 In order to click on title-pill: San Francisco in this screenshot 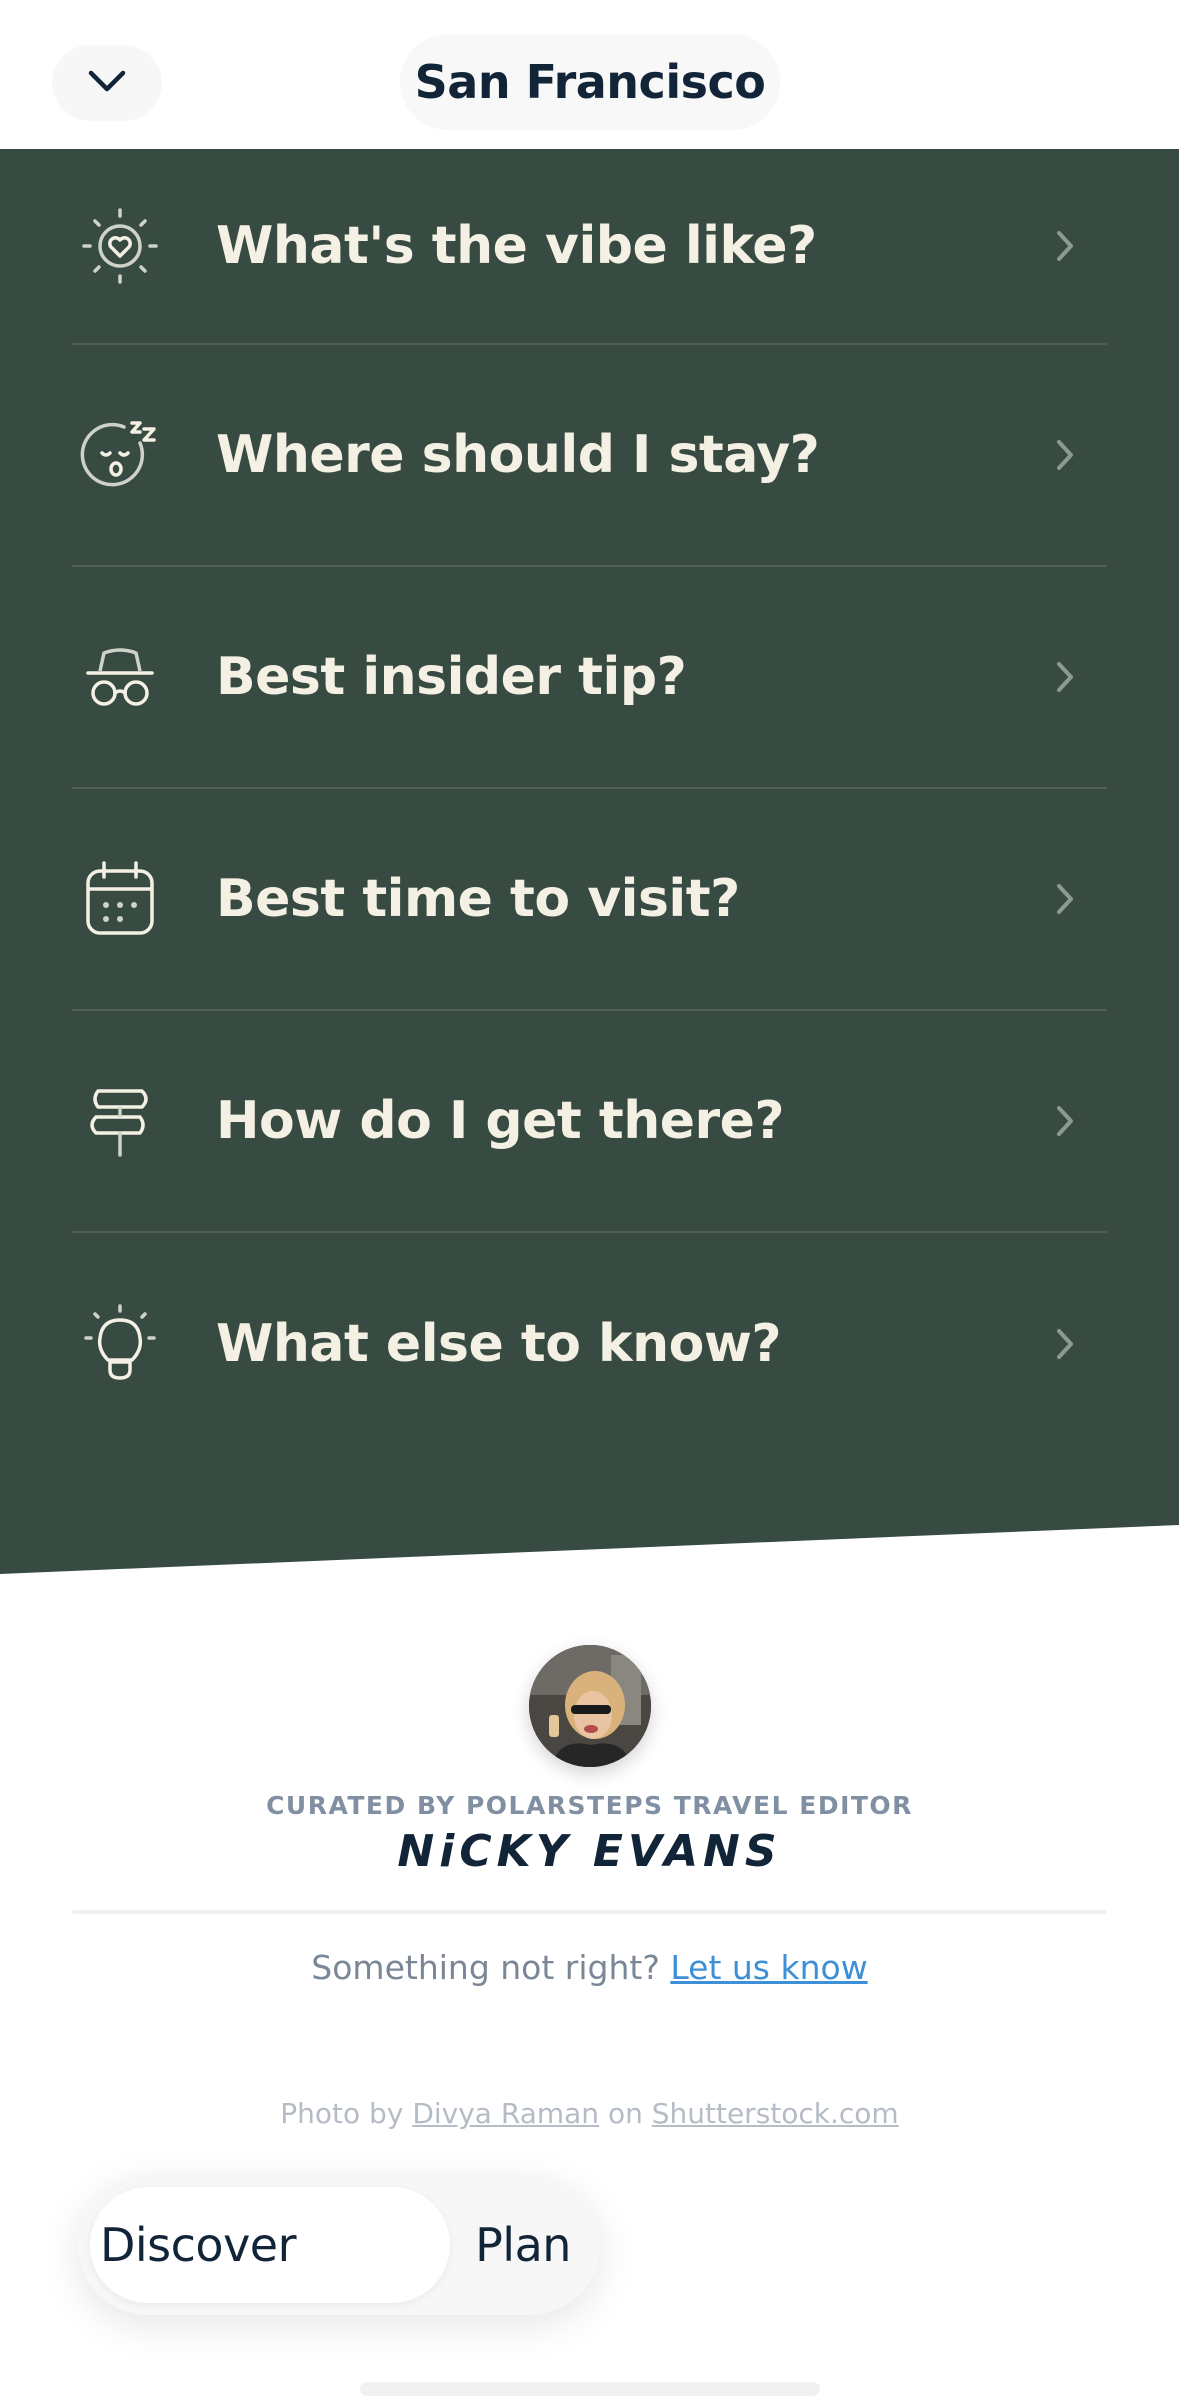, I will do `click(590, 82)`.